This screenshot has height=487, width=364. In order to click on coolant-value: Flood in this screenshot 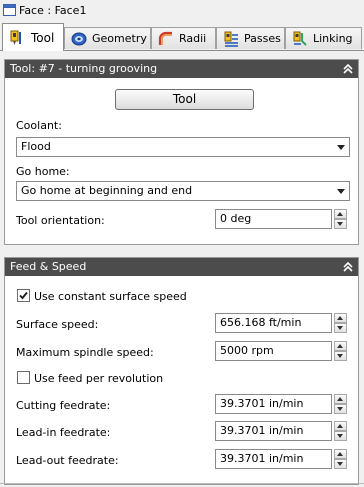, I will do `click(36, 146)`.